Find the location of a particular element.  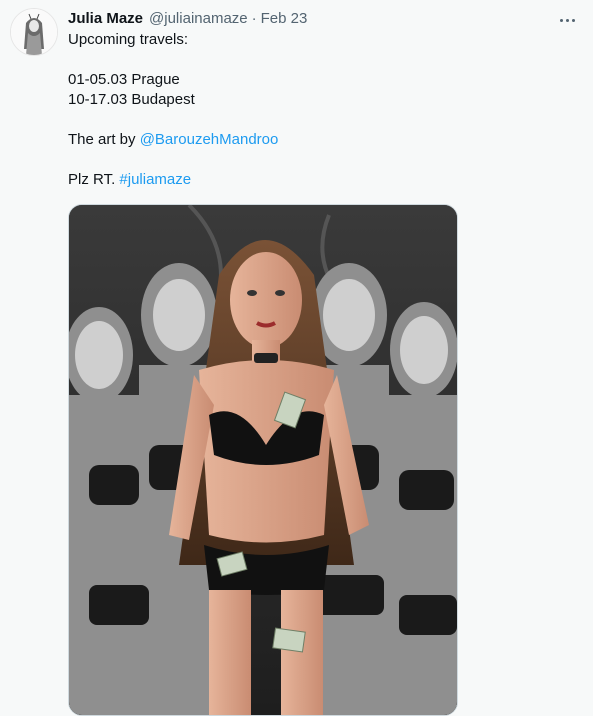

text-line: Upcoming travels: is located at coordinates (128, 39).